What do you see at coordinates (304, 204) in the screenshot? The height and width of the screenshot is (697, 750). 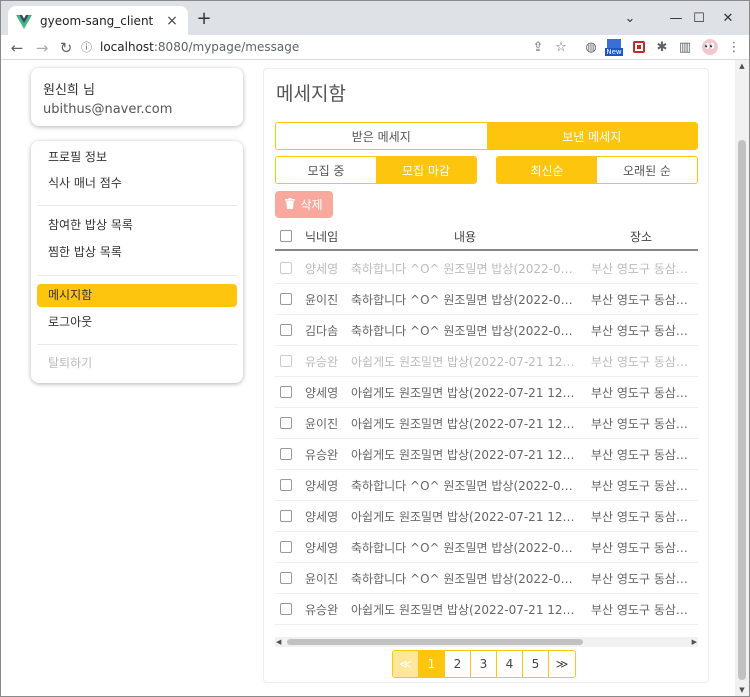 I see `delete-button: 삭제` at bounding box center [304, 204].